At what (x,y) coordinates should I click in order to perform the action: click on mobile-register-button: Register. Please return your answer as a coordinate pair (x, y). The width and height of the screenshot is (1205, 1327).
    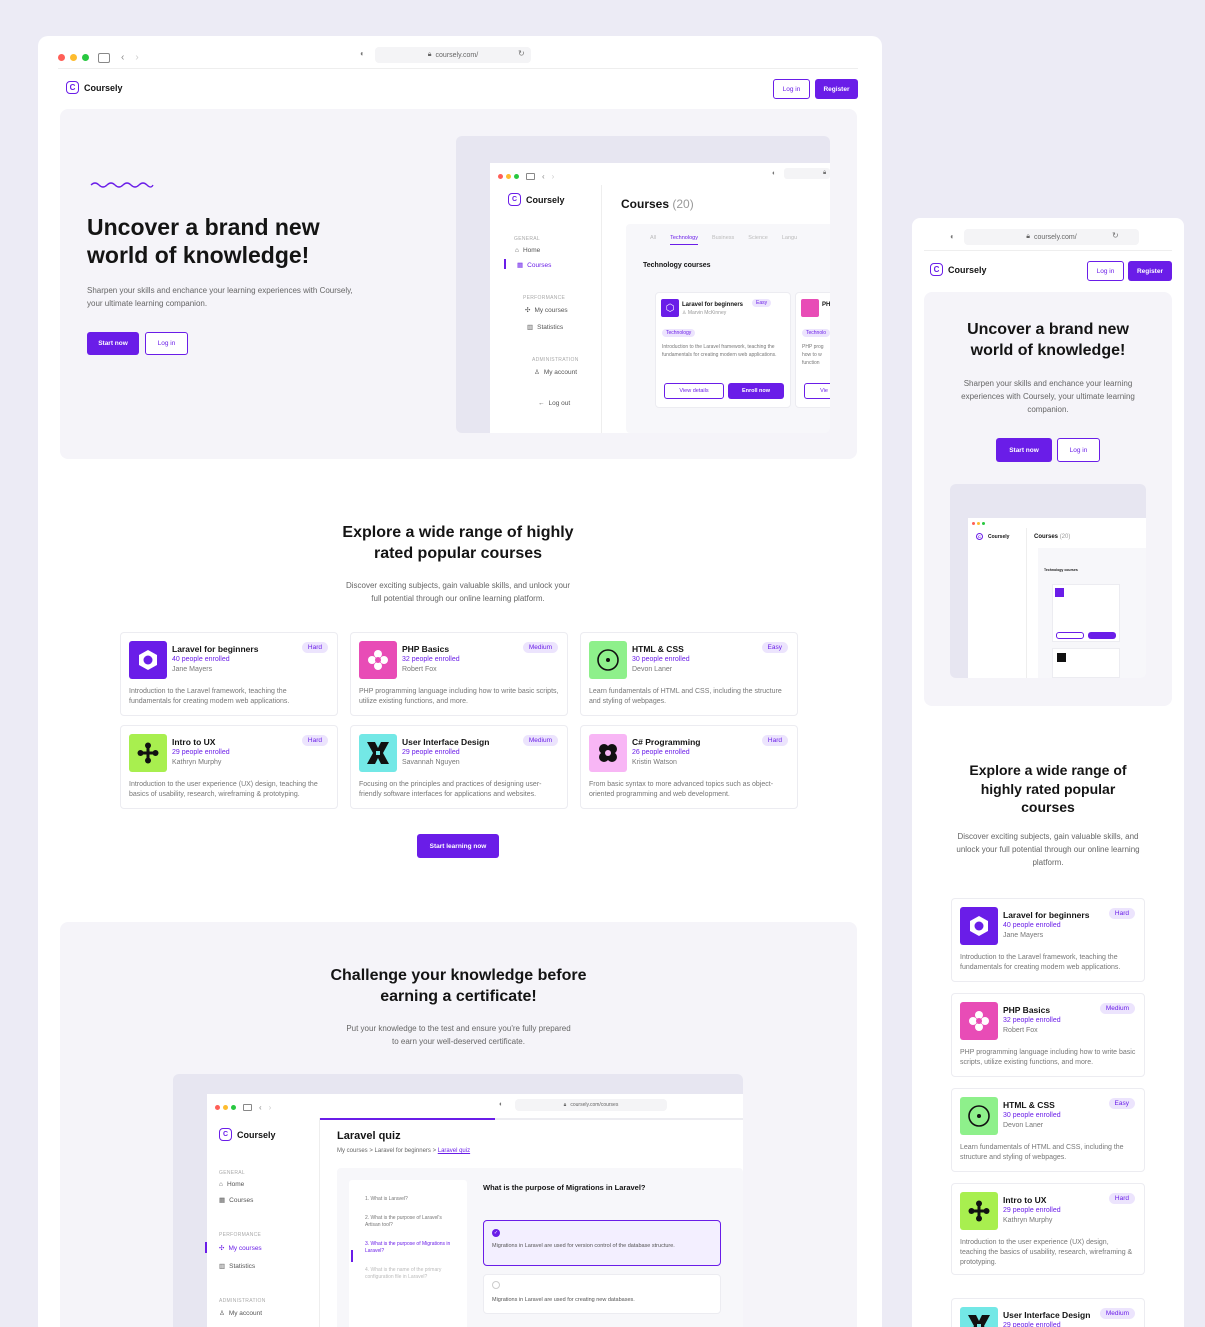
    Looking at the image, I should click on (1150, 271).